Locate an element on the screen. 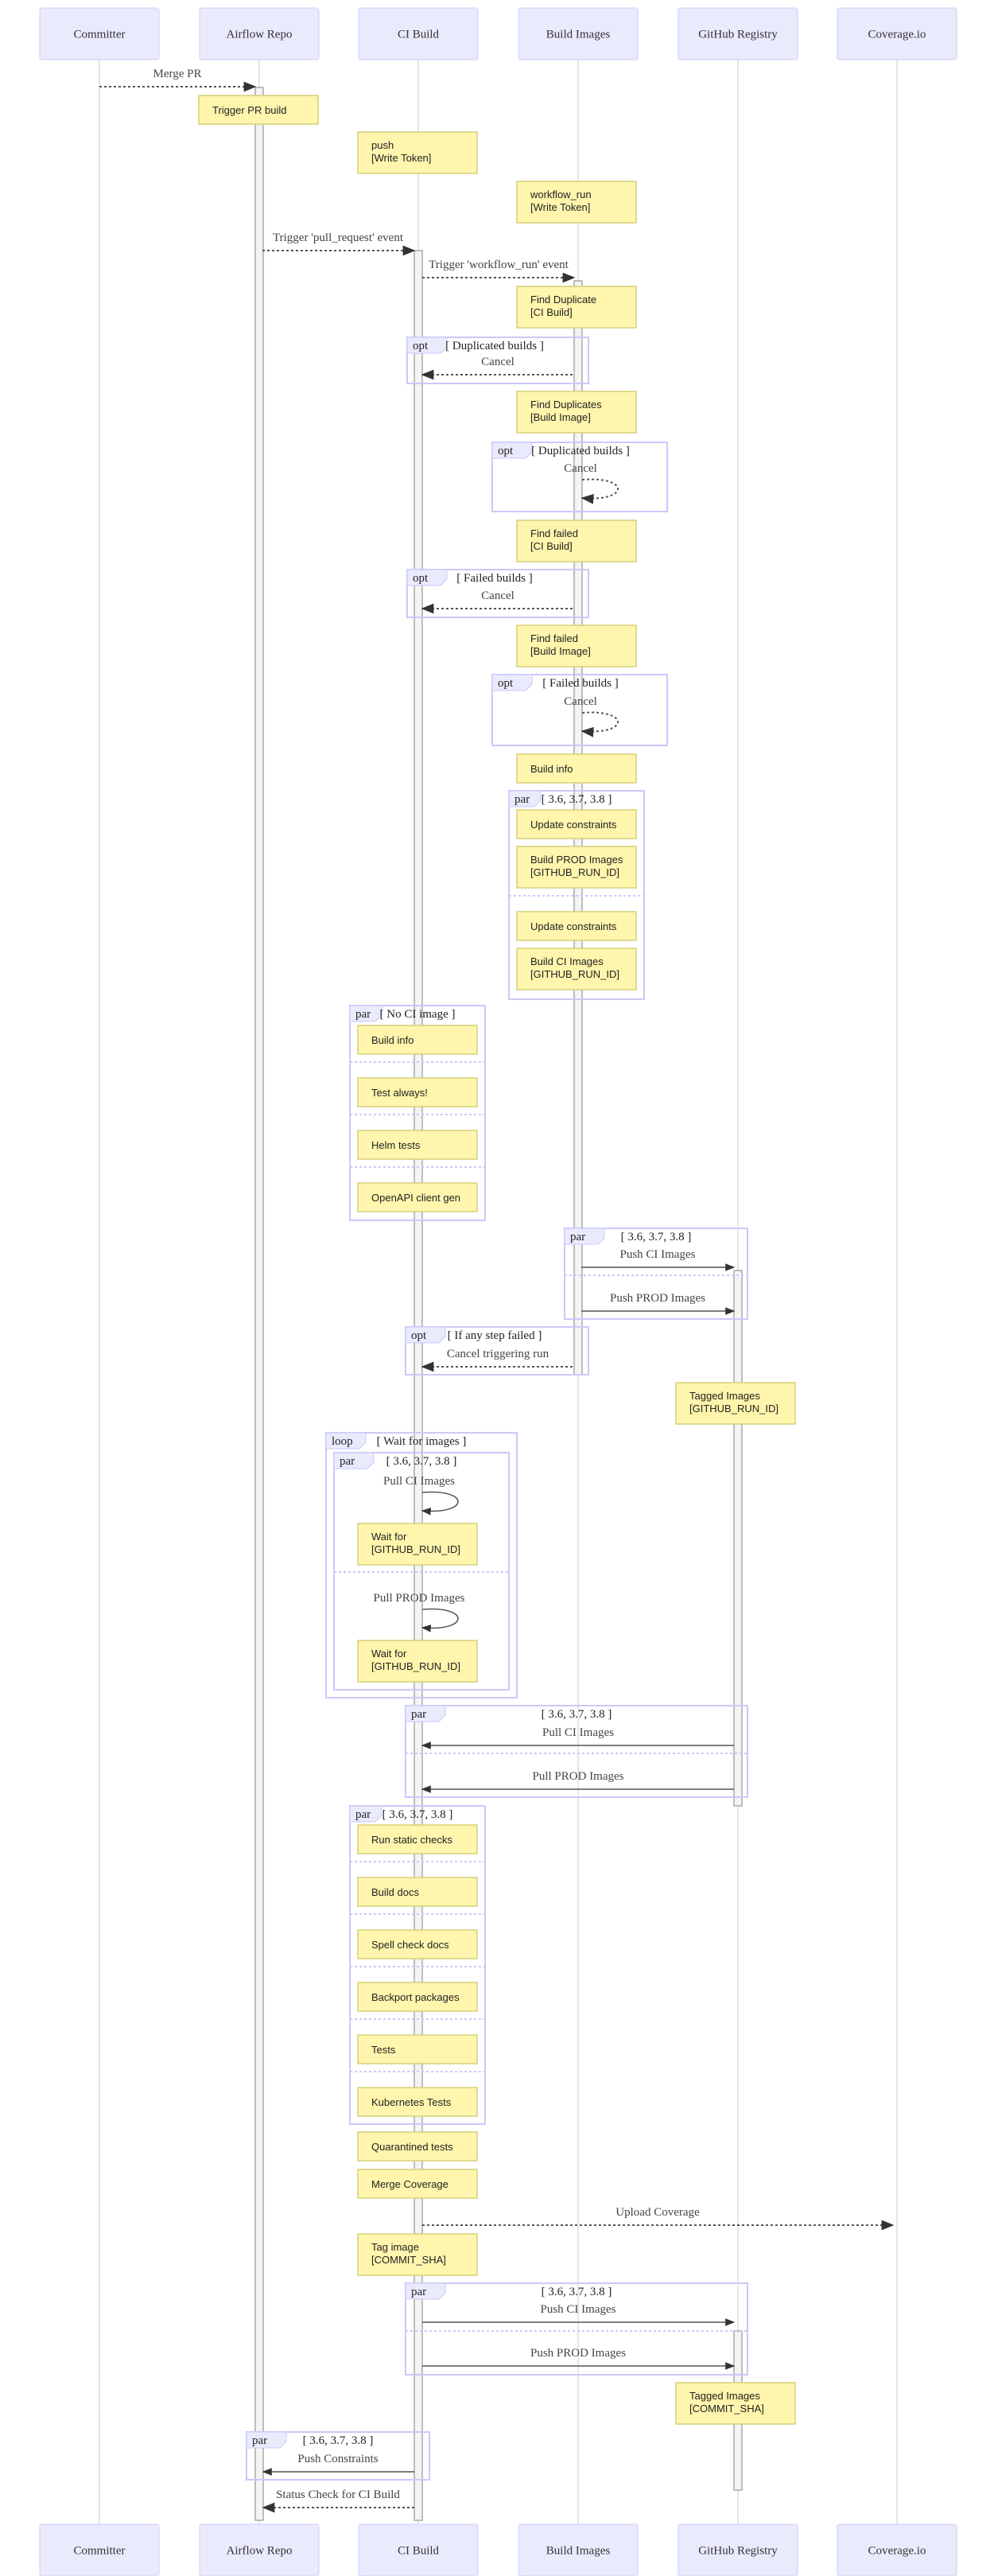 This screenshot has height=2576, width=994. note-text: Kubernetes Tests is located at coordinates (411, 2102).